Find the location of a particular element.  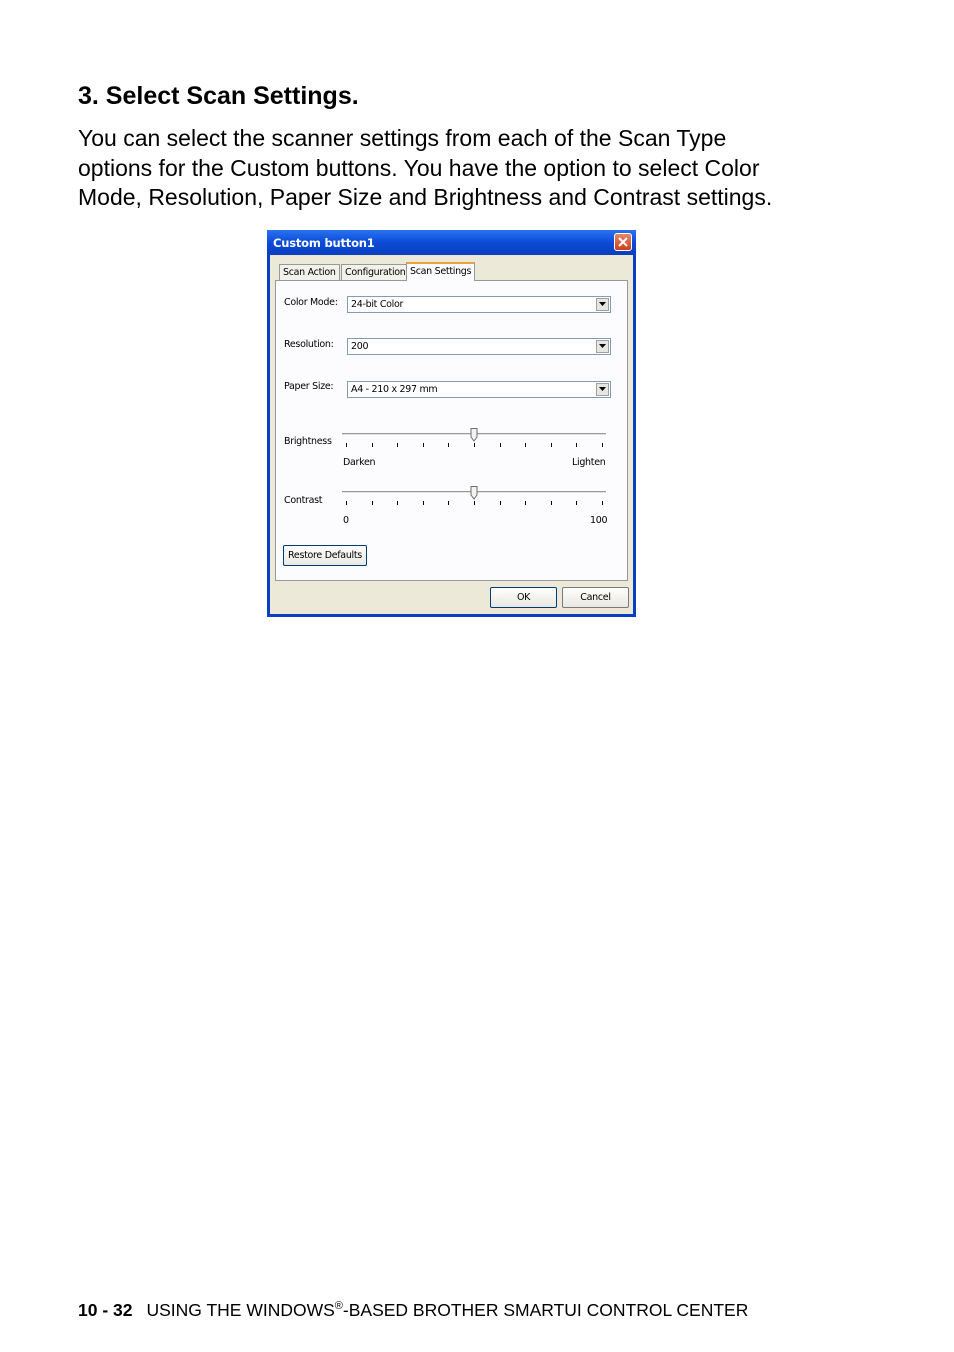

brightness-max-label: Lighten is located at coordinates (589, 462).